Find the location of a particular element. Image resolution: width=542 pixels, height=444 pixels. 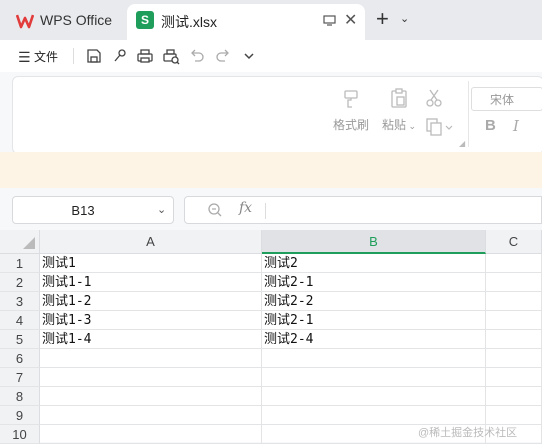

paste-label: 粘贴 is located at coordinates (393, 125).